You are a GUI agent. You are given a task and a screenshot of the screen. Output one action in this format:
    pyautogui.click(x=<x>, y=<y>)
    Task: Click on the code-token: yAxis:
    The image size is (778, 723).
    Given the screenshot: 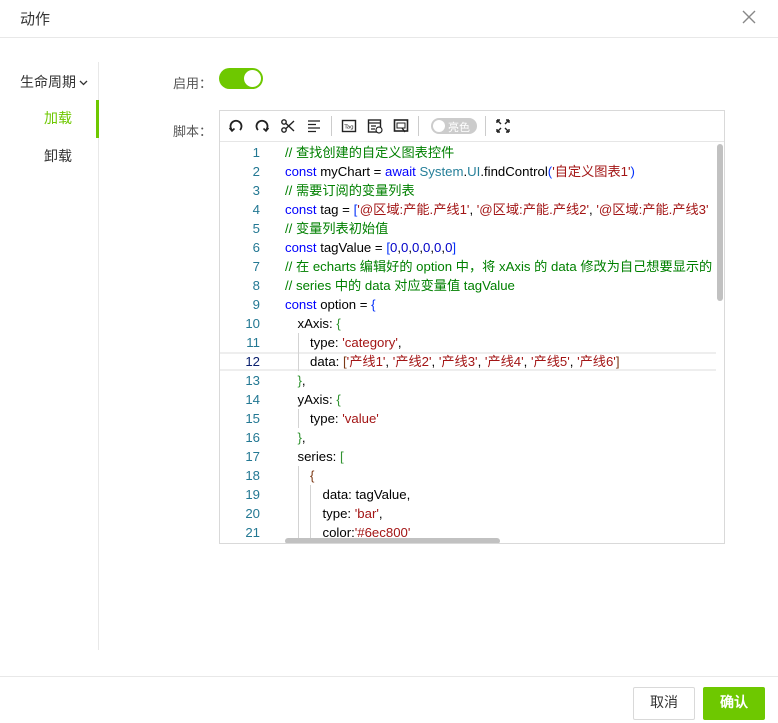 What is the action you would take?
    pyautogui.click(x=317, y=399)
    